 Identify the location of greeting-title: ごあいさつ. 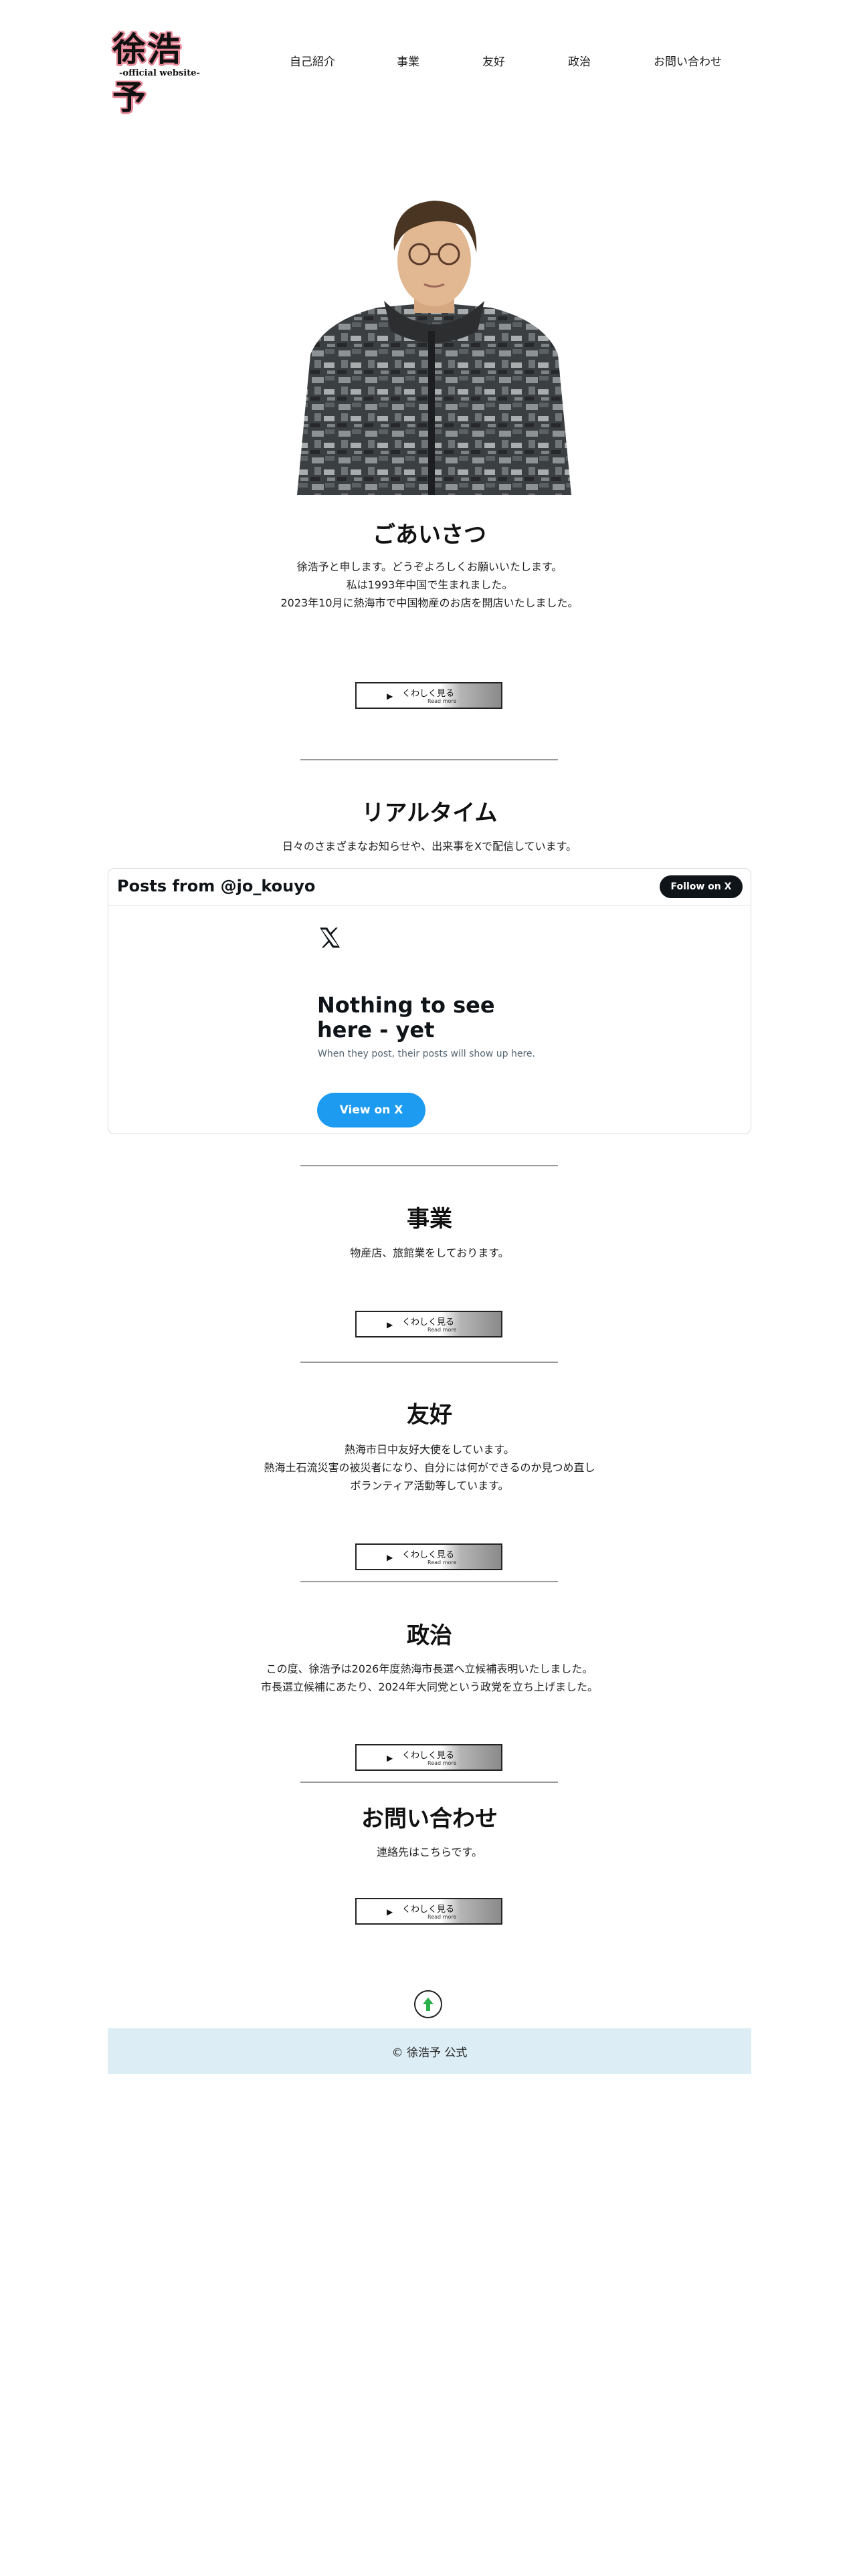
(429, 535).